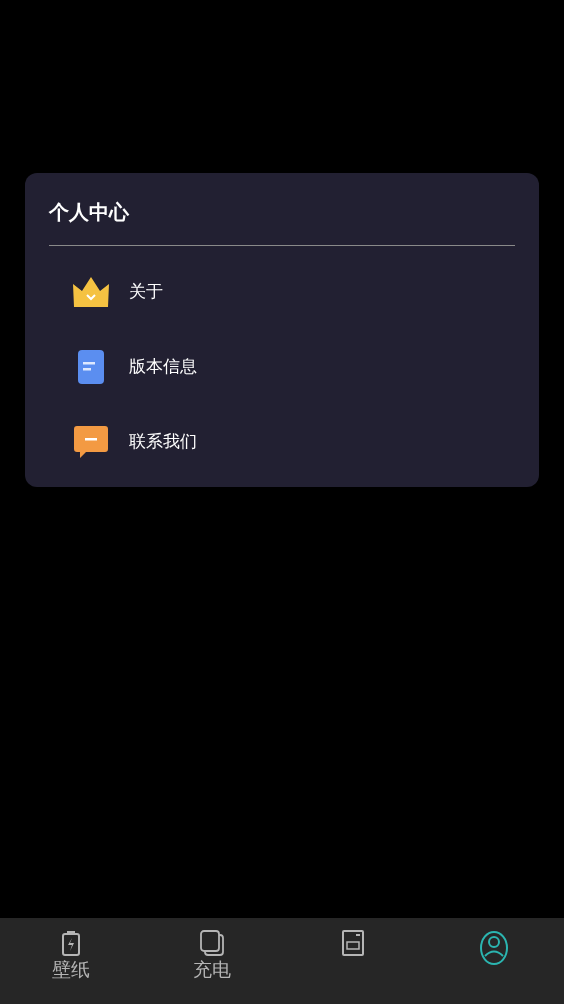  What do you see at coordinates (89, 212) in the screenshot?
I see `card-title: 个人中心` at bounding box center [89, 212].